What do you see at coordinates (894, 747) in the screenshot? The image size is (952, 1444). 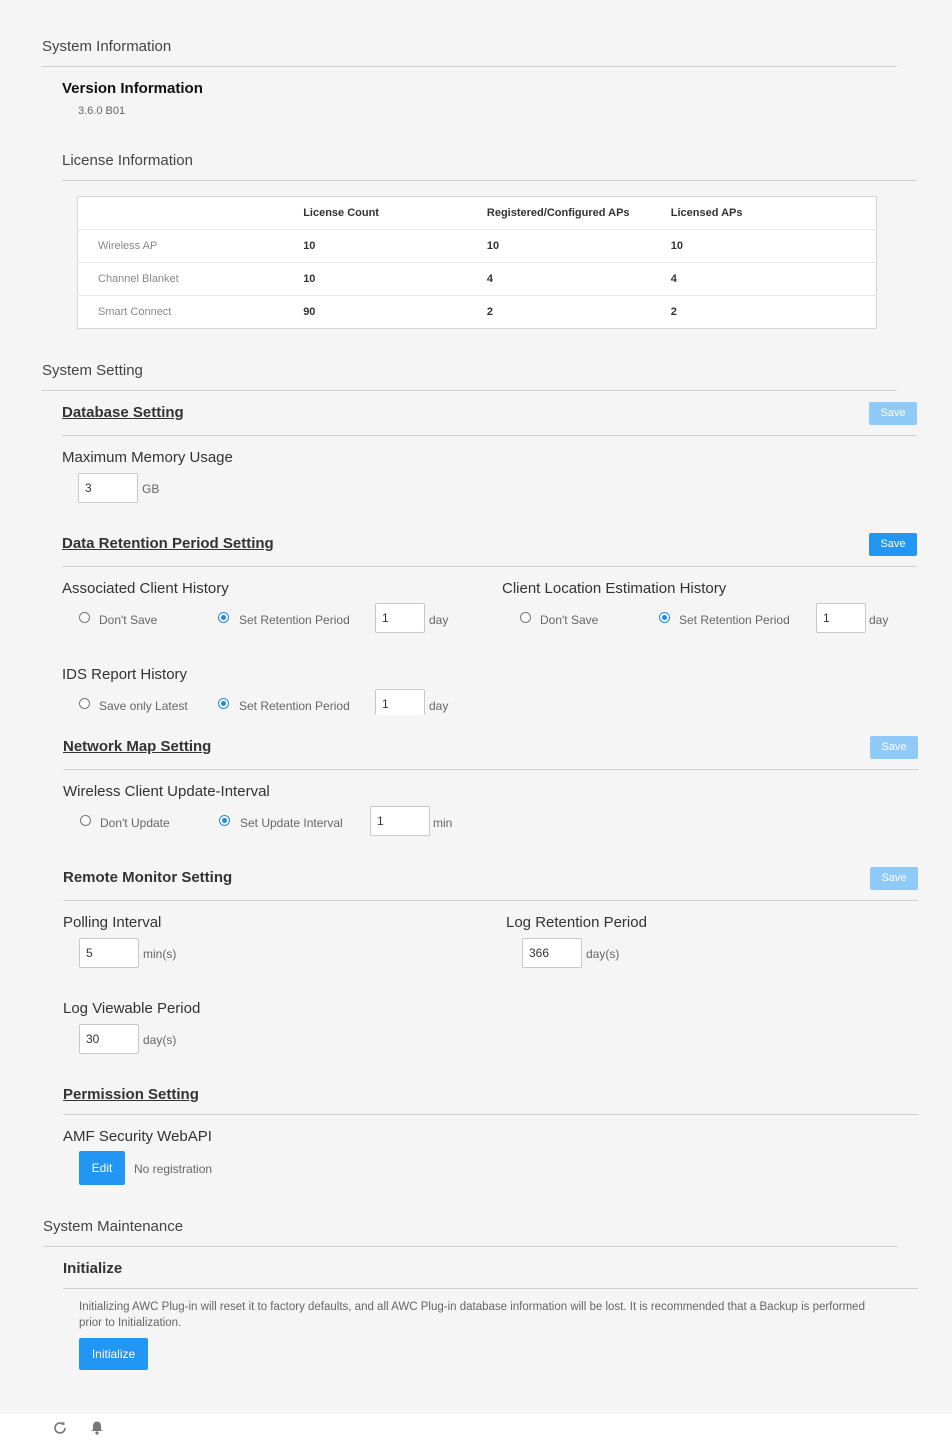 I see `network-map-save-button: Save` at bounding box center [894, 747].